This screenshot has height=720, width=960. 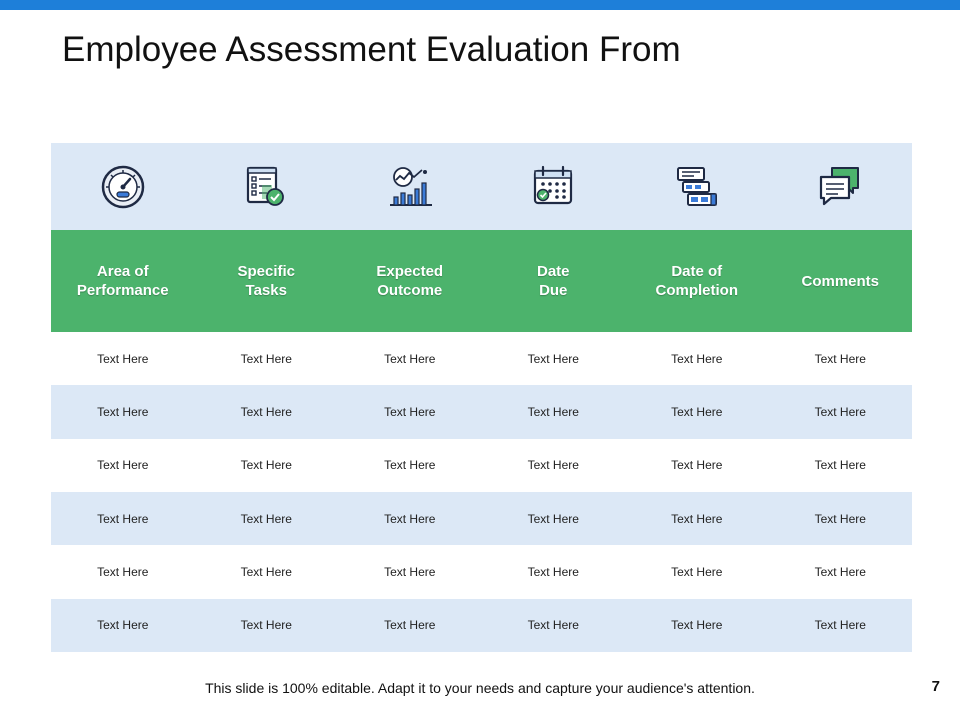 I want to click on column-header-comments: Comments, so click(x=840, y=281).